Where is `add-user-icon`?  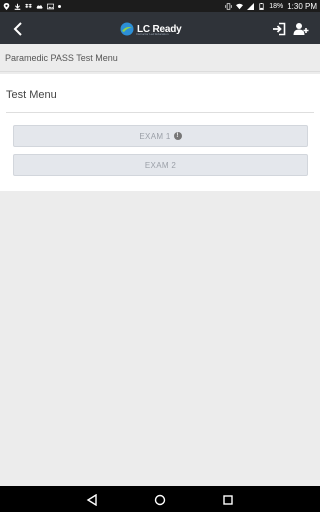 add-user-icon is located at coordinates (301, 29).